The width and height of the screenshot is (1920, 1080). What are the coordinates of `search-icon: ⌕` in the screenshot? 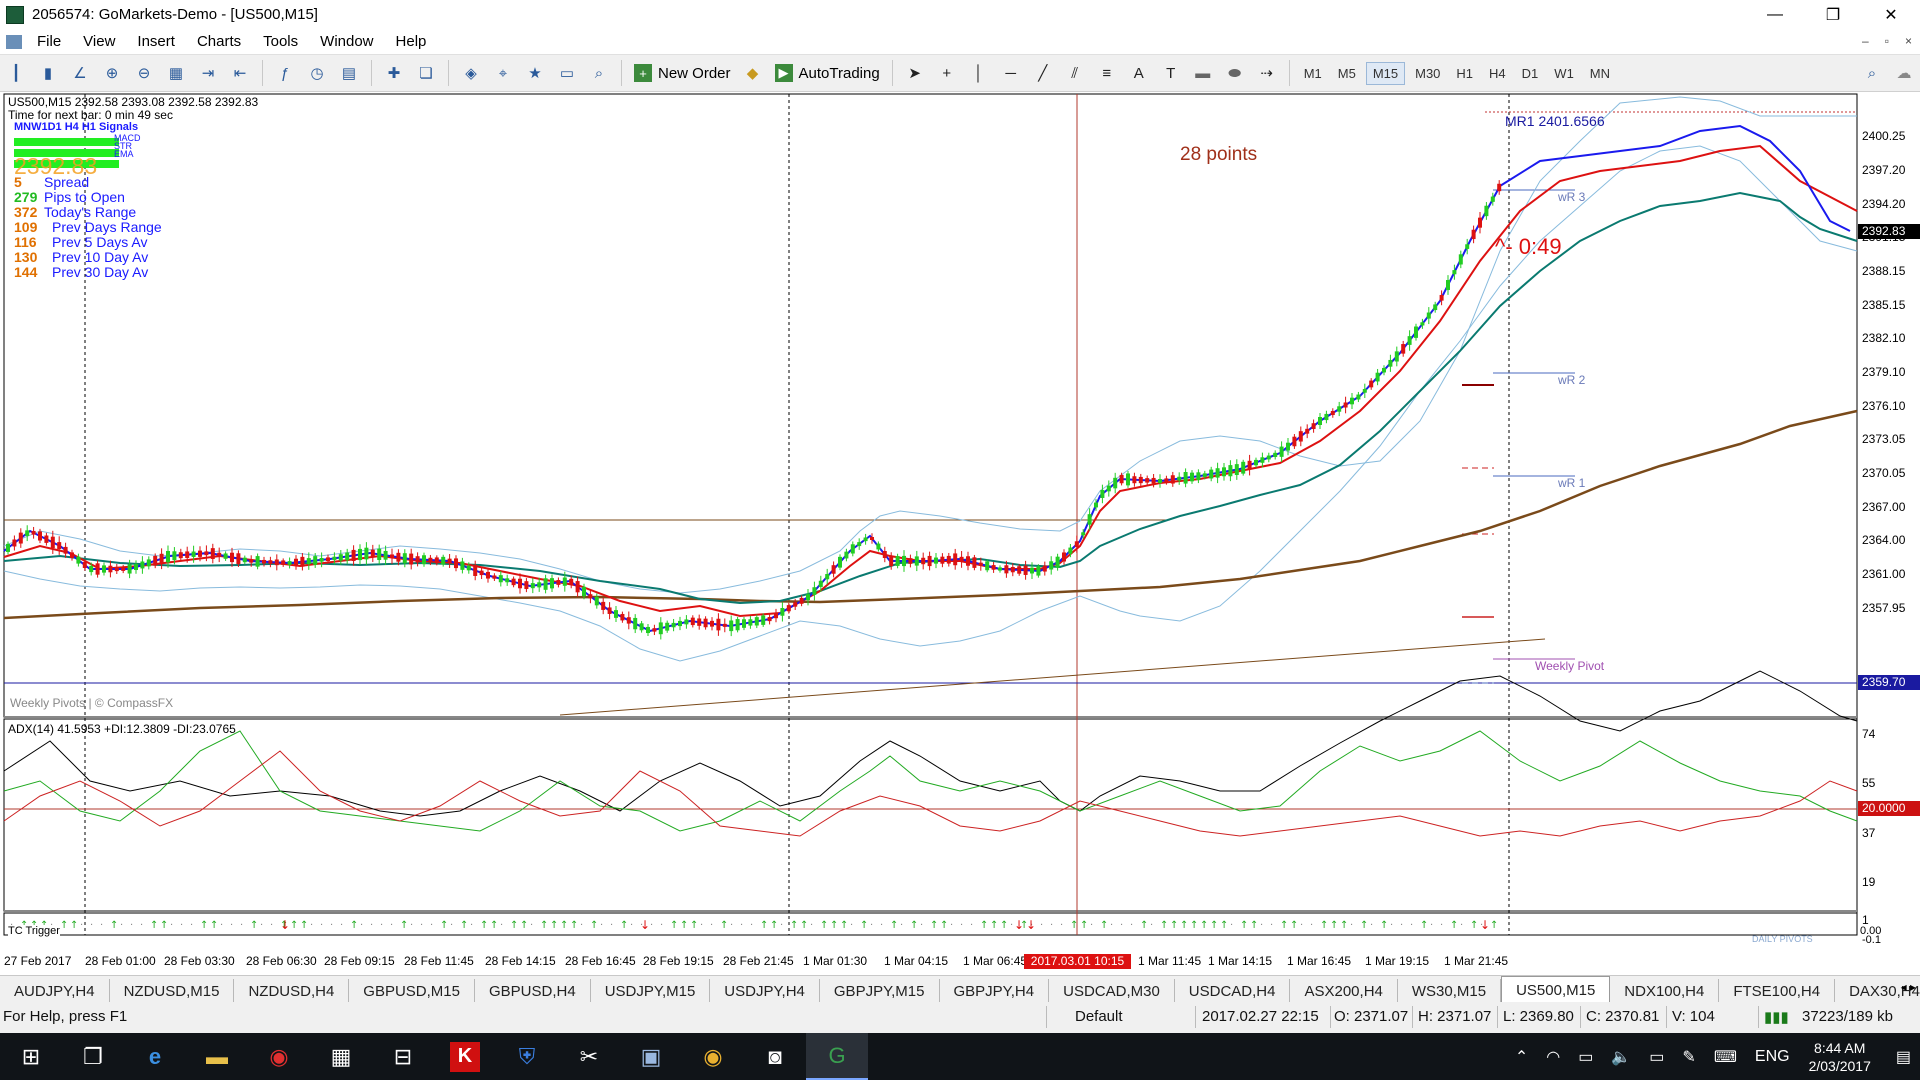 It's located at (1872, 73).